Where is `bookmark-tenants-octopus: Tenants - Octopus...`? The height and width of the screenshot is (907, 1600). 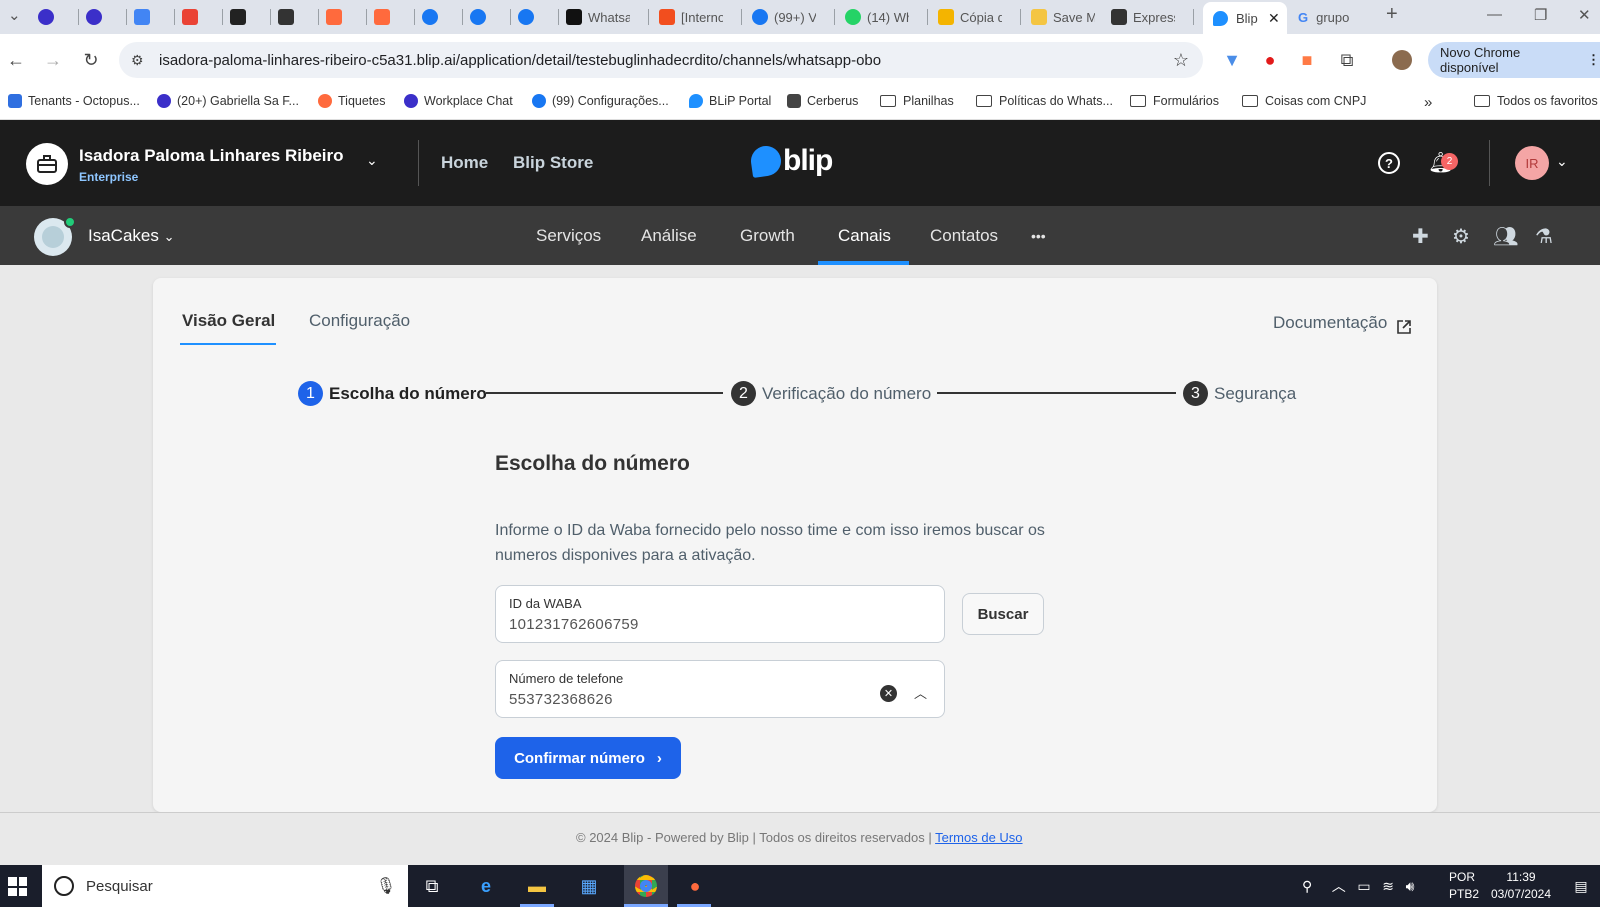
bookmark-tenants-octopus: Tenants - Octopus... is located at coordinates (74, 101).